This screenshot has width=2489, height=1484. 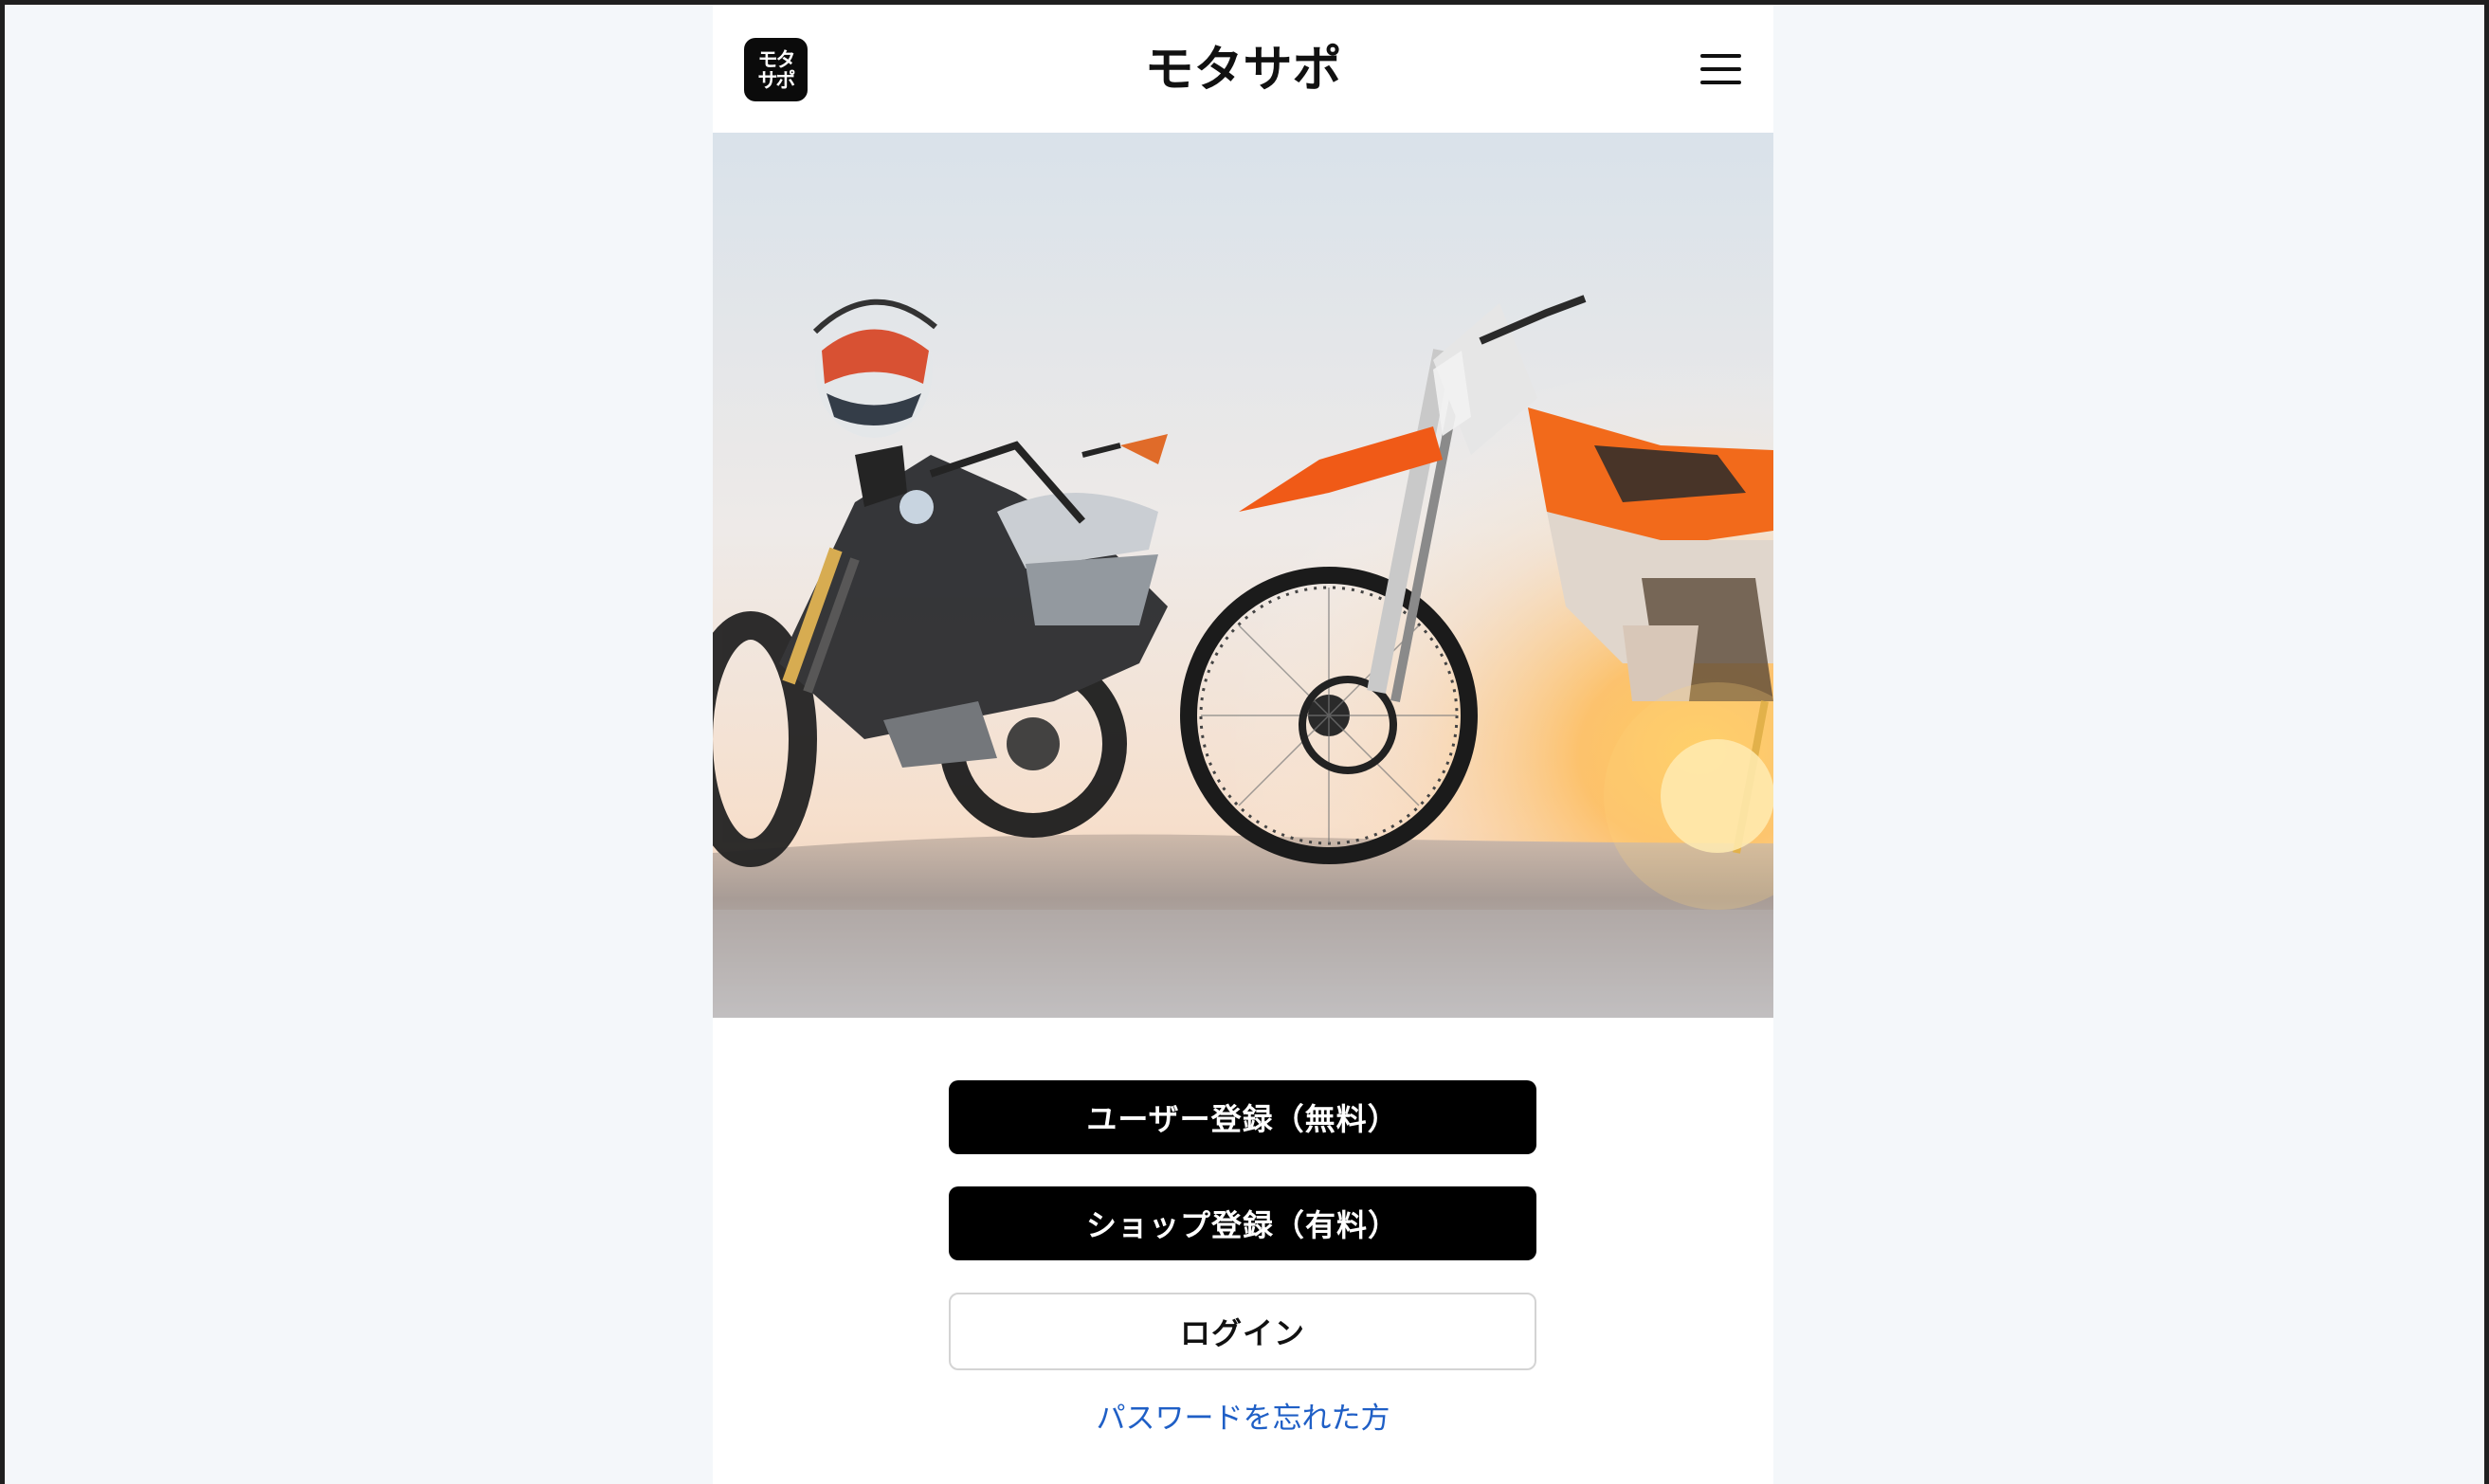 What do you see at coordinates (1242, 1117) in the screenshot?
I see `user-register-button: ユーザー登録（無料）` at bounding box center [1242, 1117].